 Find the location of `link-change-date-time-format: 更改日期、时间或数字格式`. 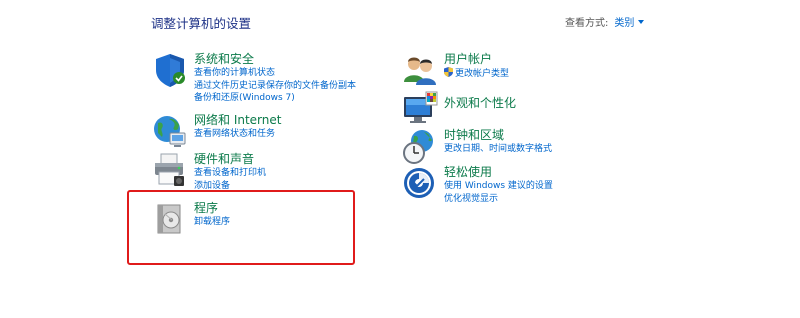

link-change-date-time-format: 更改日期、时间或数字格式 is located at coordinates (498, 149).